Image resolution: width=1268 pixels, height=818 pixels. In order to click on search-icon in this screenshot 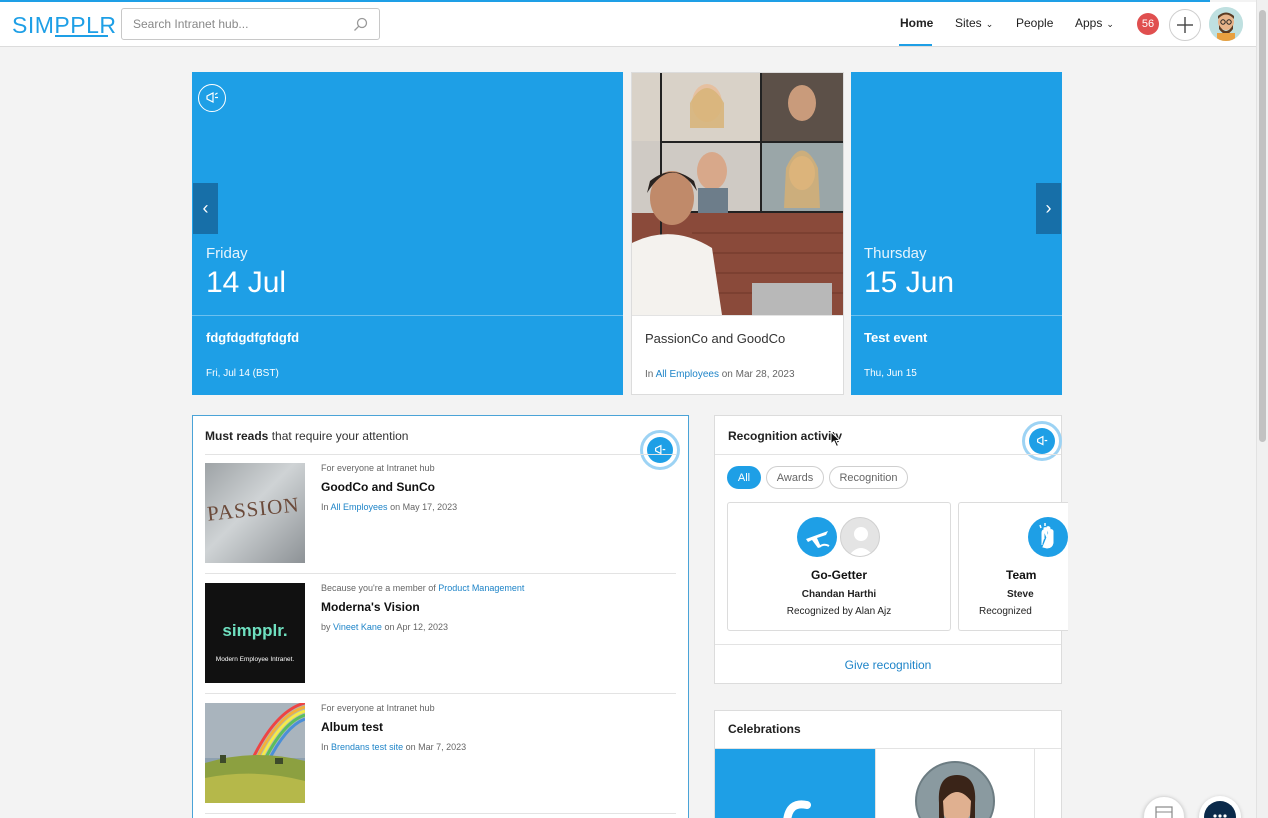, I will do `click(360, 24)`.